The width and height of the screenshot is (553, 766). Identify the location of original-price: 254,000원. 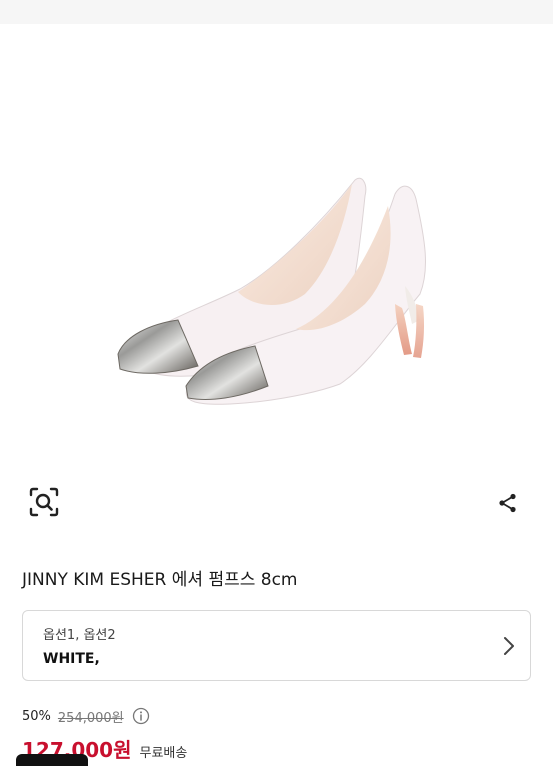
(90, 718).